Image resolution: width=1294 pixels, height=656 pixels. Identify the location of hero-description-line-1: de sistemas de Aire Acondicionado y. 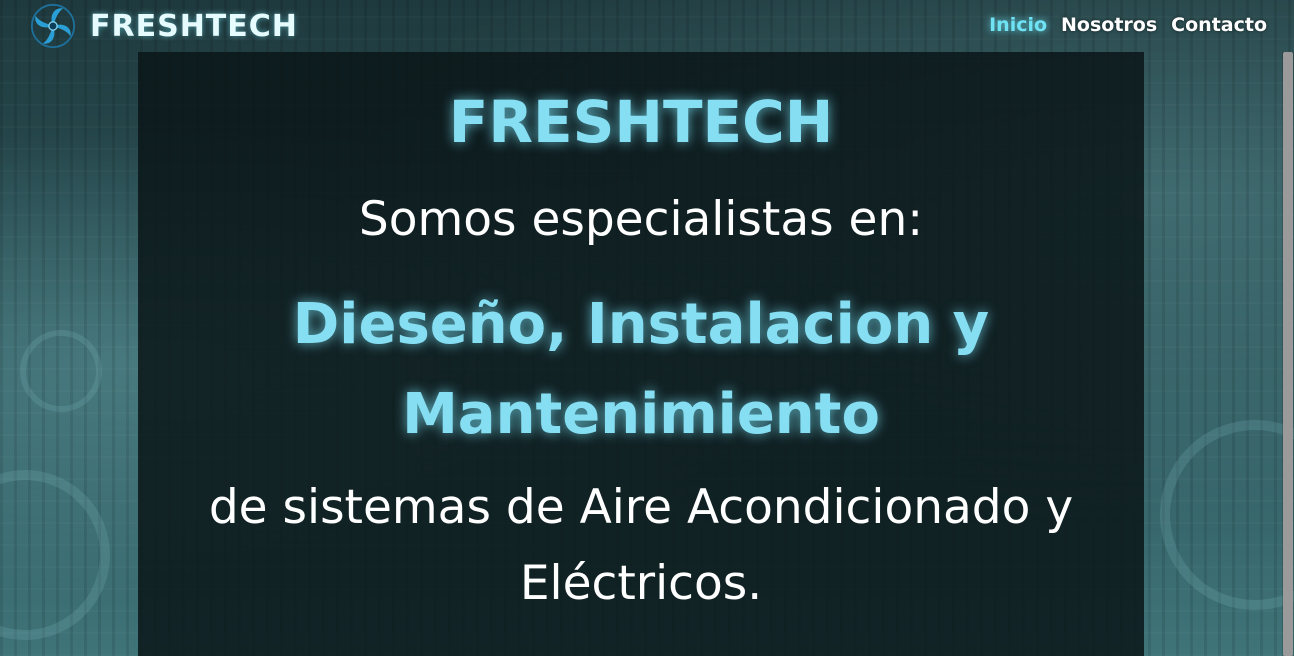
(641, 507).